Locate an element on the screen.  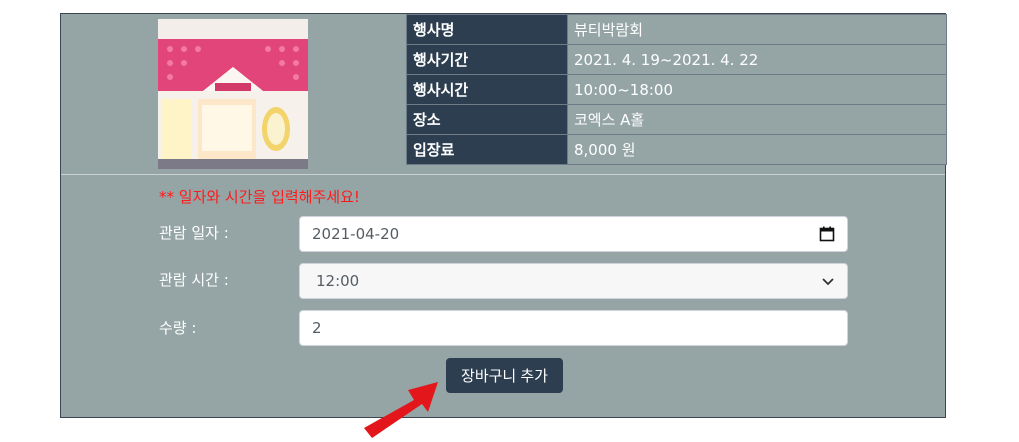
event-name-value: 뷰티박람회 is located at coordinates (757, 29).